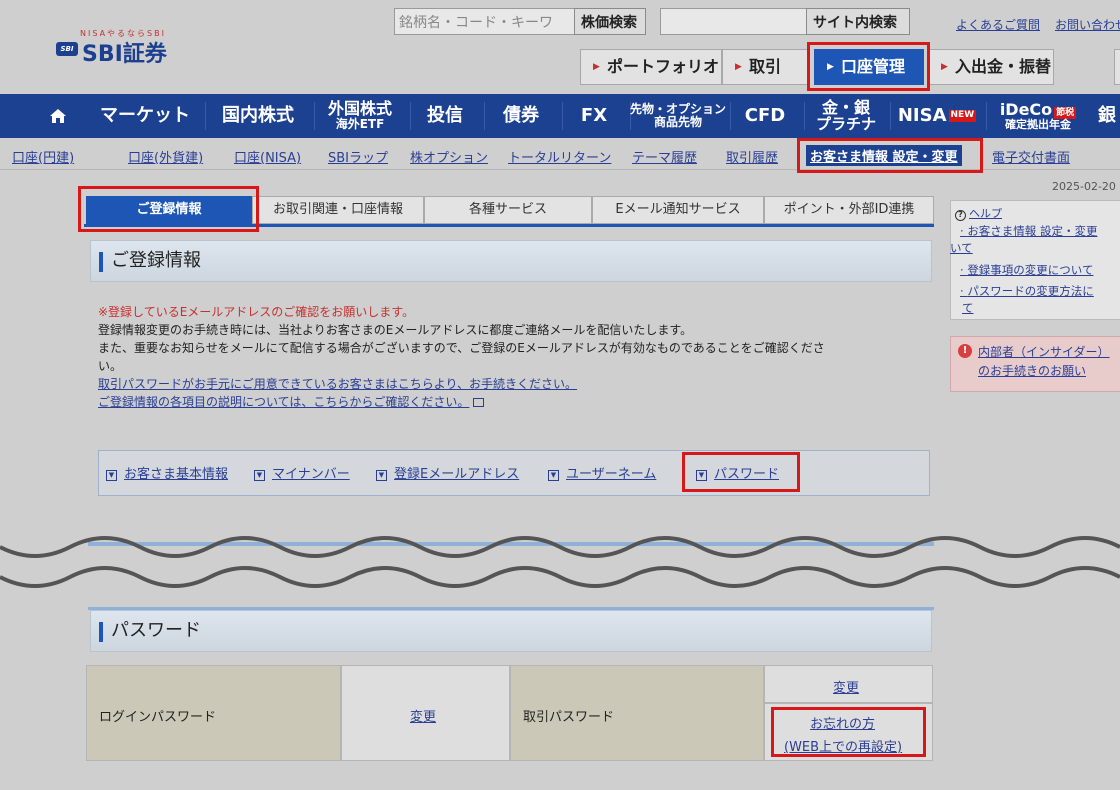 The height and width of the screenshot is (790, 1120). What do you see at coordinates (360, 116) in the screenshot?
I see `nav-foreign-stock: 外国株式 海外ETF` at bounding box center [360, 116].